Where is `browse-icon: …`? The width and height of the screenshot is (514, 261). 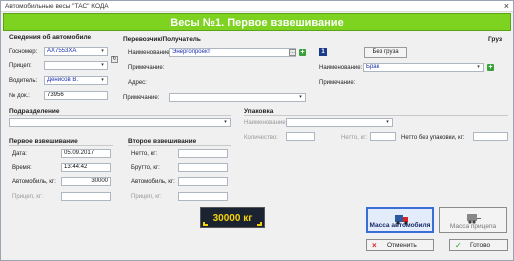
browse-icon: … is located at coordinates (292, 52).